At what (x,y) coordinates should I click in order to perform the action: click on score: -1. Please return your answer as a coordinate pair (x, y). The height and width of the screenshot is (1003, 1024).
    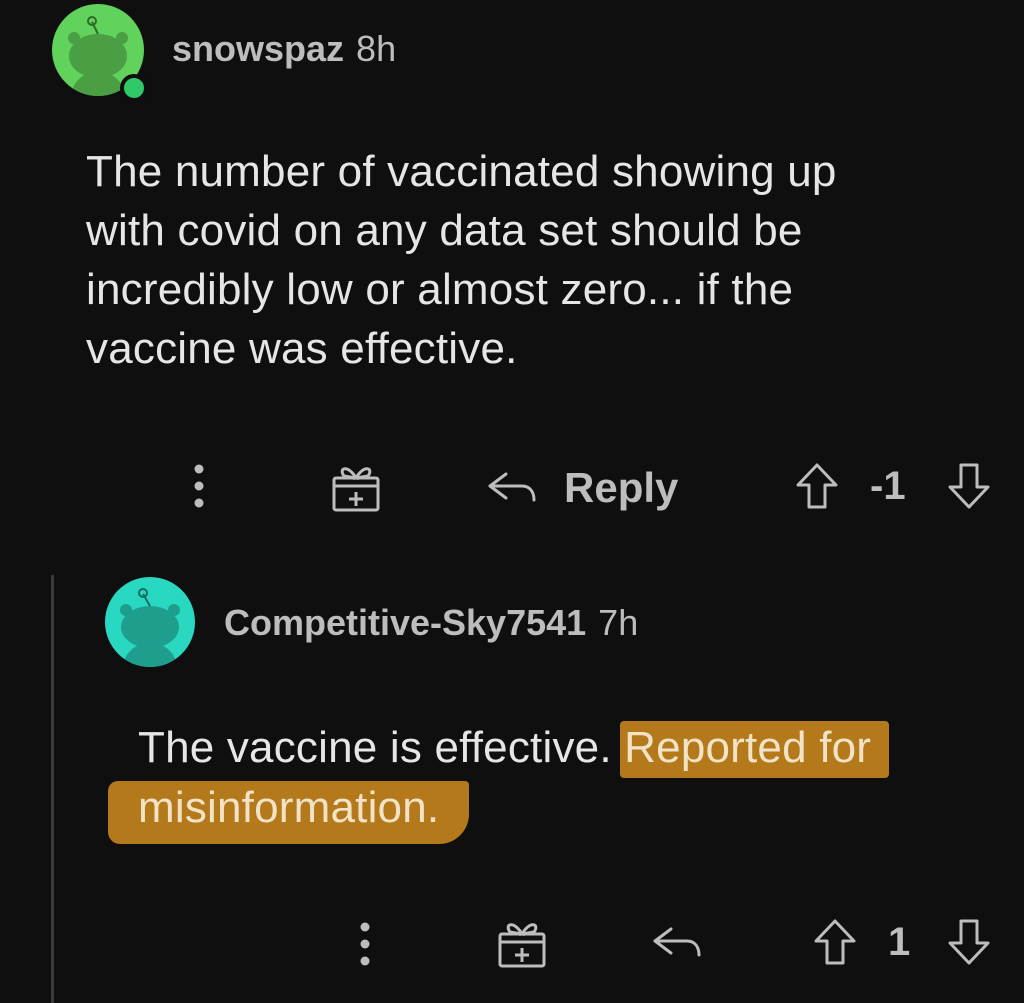
    Looking at the image, I should click on (888, 486).